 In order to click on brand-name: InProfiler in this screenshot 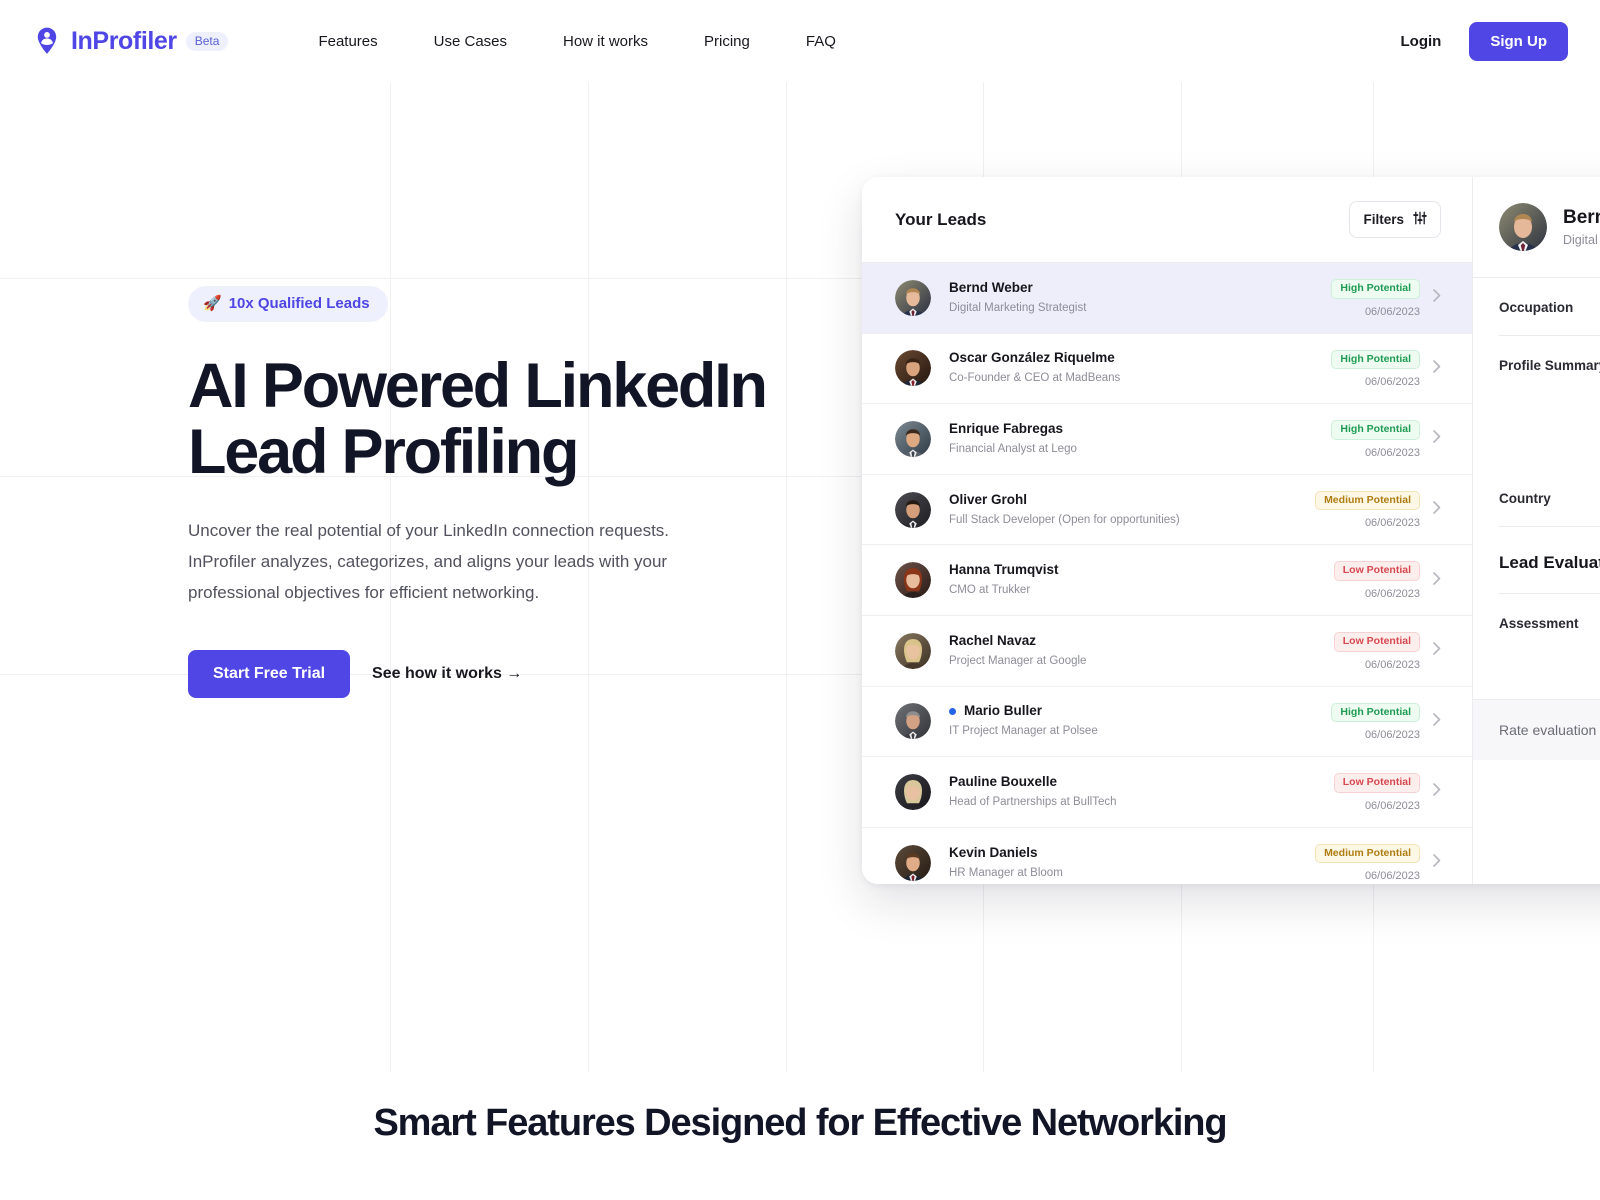, I will do `click(124, 40)`.